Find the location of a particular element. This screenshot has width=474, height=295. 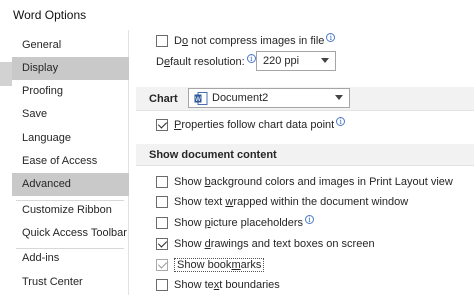

show-text-boundaries-label: Show text boundaries is located at coordinates (227, 284).